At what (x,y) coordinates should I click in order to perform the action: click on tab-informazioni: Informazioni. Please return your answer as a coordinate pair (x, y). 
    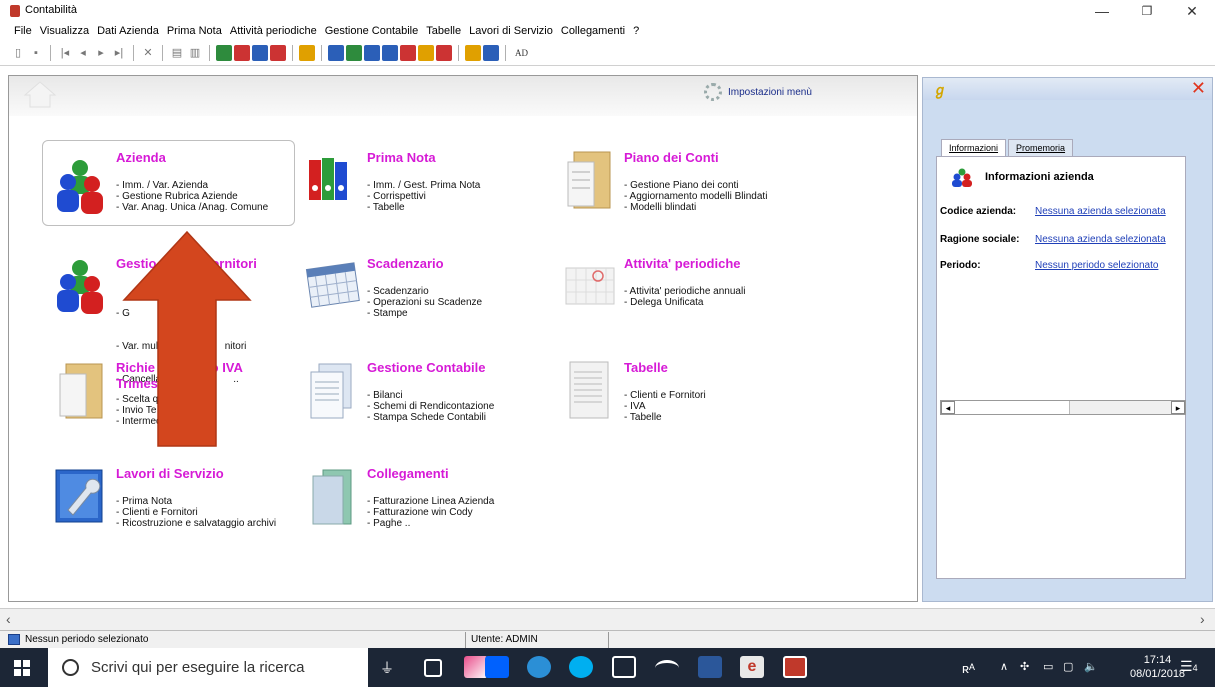
    Looking at the image, I should click on (974, 147).